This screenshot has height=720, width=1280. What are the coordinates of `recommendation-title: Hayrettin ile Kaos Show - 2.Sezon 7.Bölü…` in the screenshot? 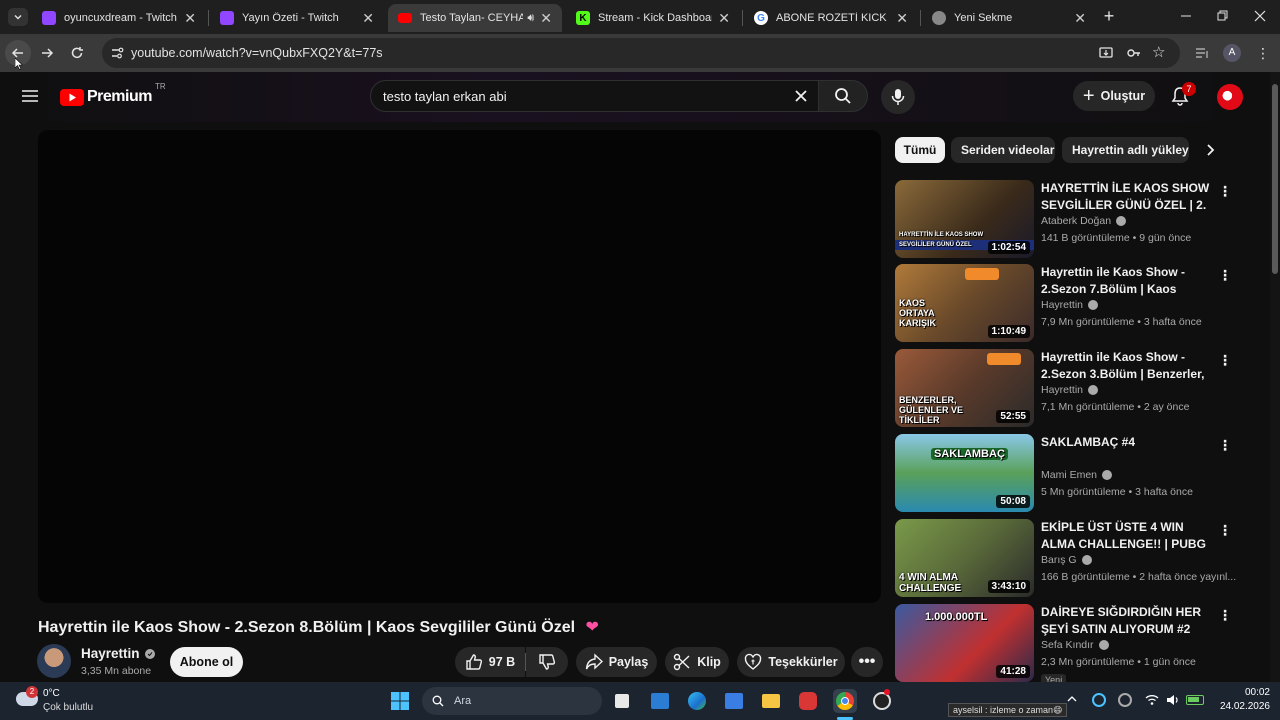 It's located at (1126, 281).